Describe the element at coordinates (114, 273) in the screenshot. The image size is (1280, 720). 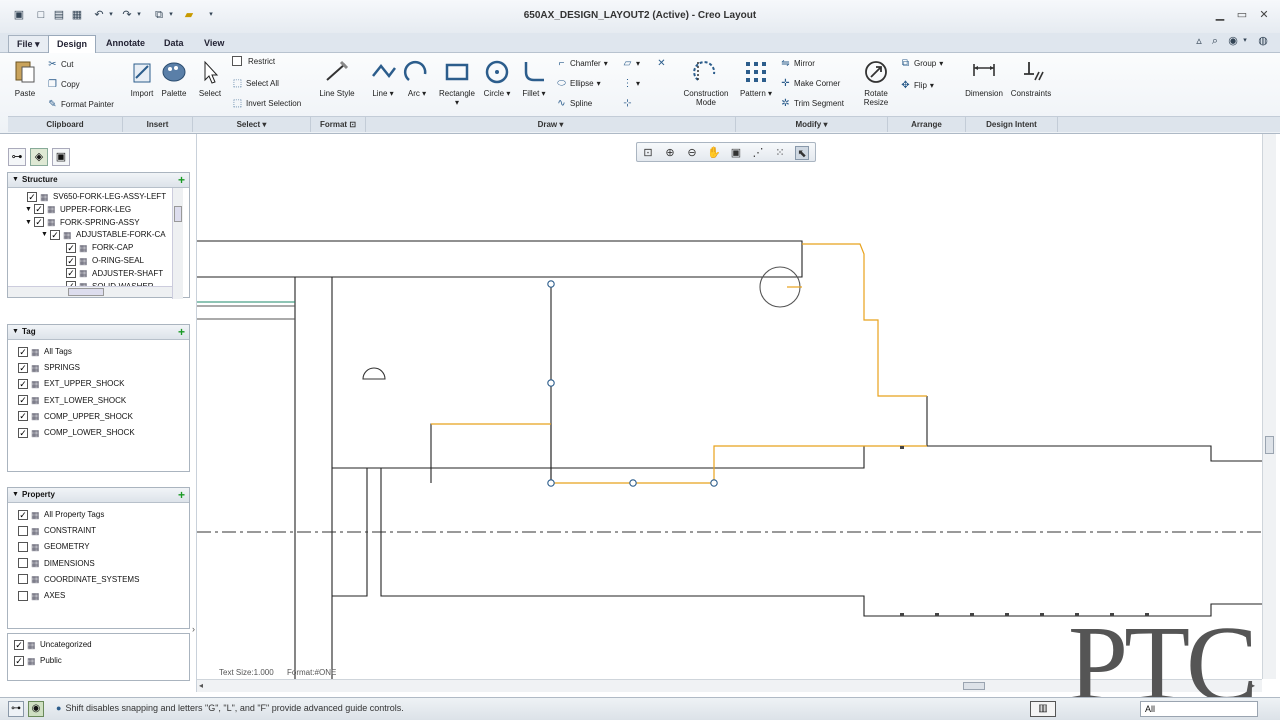
I see `structure-item: ✓ ▦ ADJUSTER-SHAFT` at that location.